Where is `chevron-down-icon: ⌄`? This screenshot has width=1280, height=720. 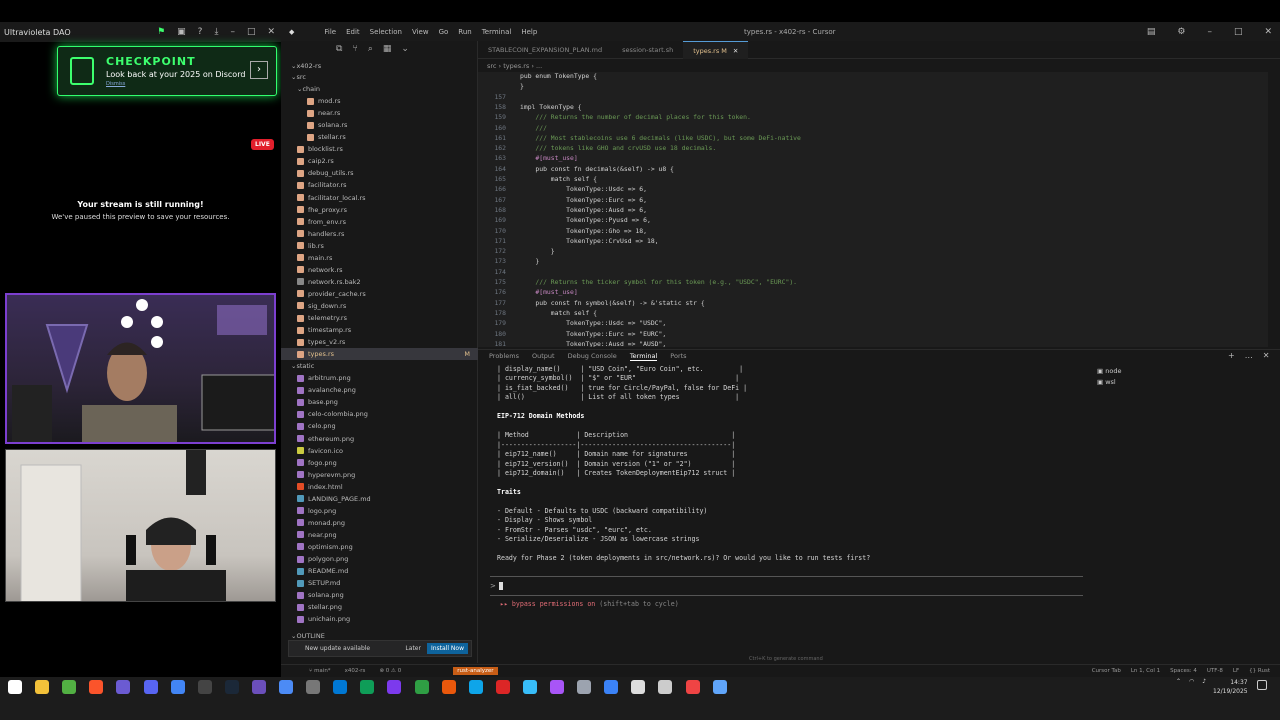
chevron-down-icon: ⌄ is located at coordinates (405, 49).